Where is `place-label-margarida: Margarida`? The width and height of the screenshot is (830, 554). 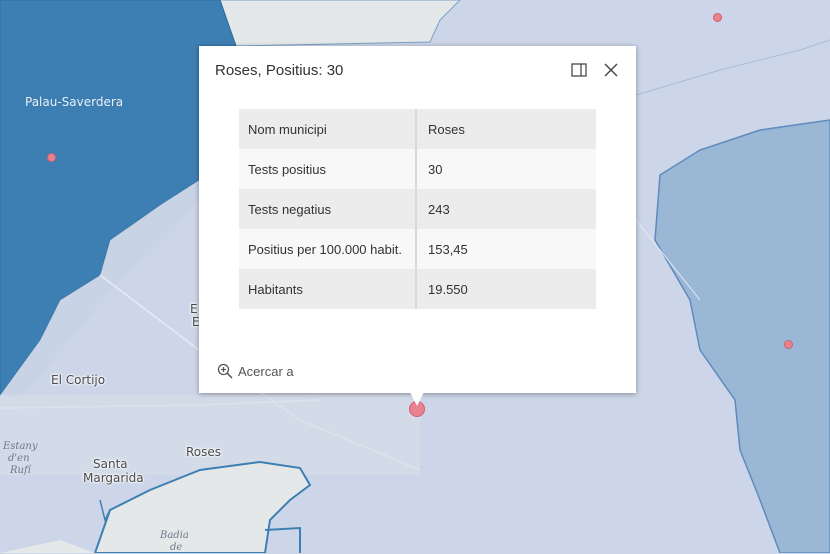 place-label-margarida: Margarida is located at coordinates (113, 478).